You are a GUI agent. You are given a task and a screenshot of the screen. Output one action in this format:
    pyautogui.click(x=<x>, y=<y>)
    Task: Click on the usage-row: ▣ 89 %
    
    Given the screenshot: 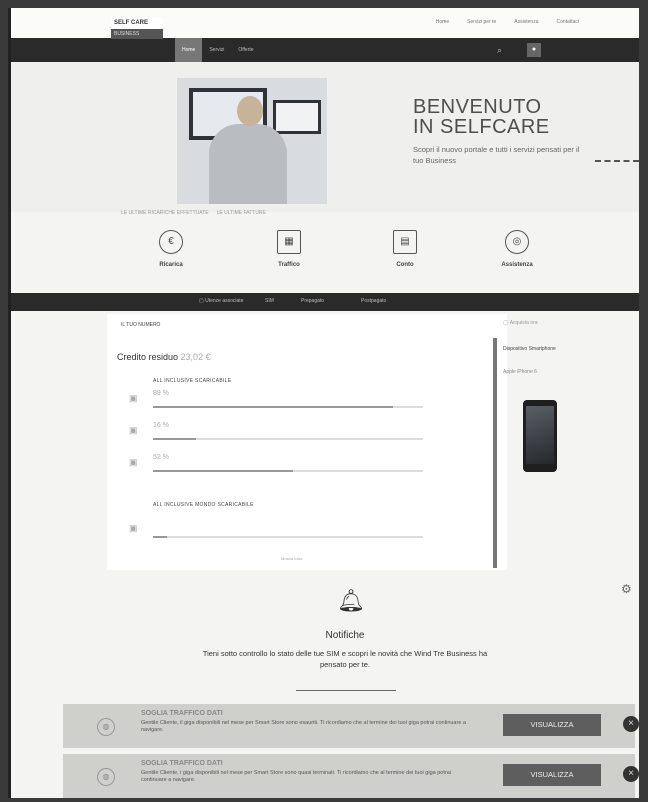 What is the action you would take?
    pyautogui.click(x=309, y=400)
    